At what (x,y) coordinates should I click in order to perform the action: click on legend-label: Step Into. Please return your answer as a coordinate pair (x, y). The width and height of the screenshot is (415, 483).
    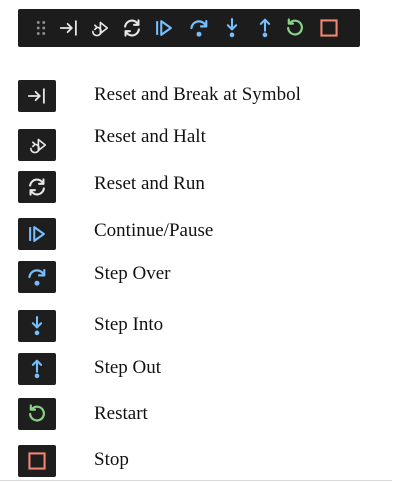
    Looking at the image, I should click on (129, 324).